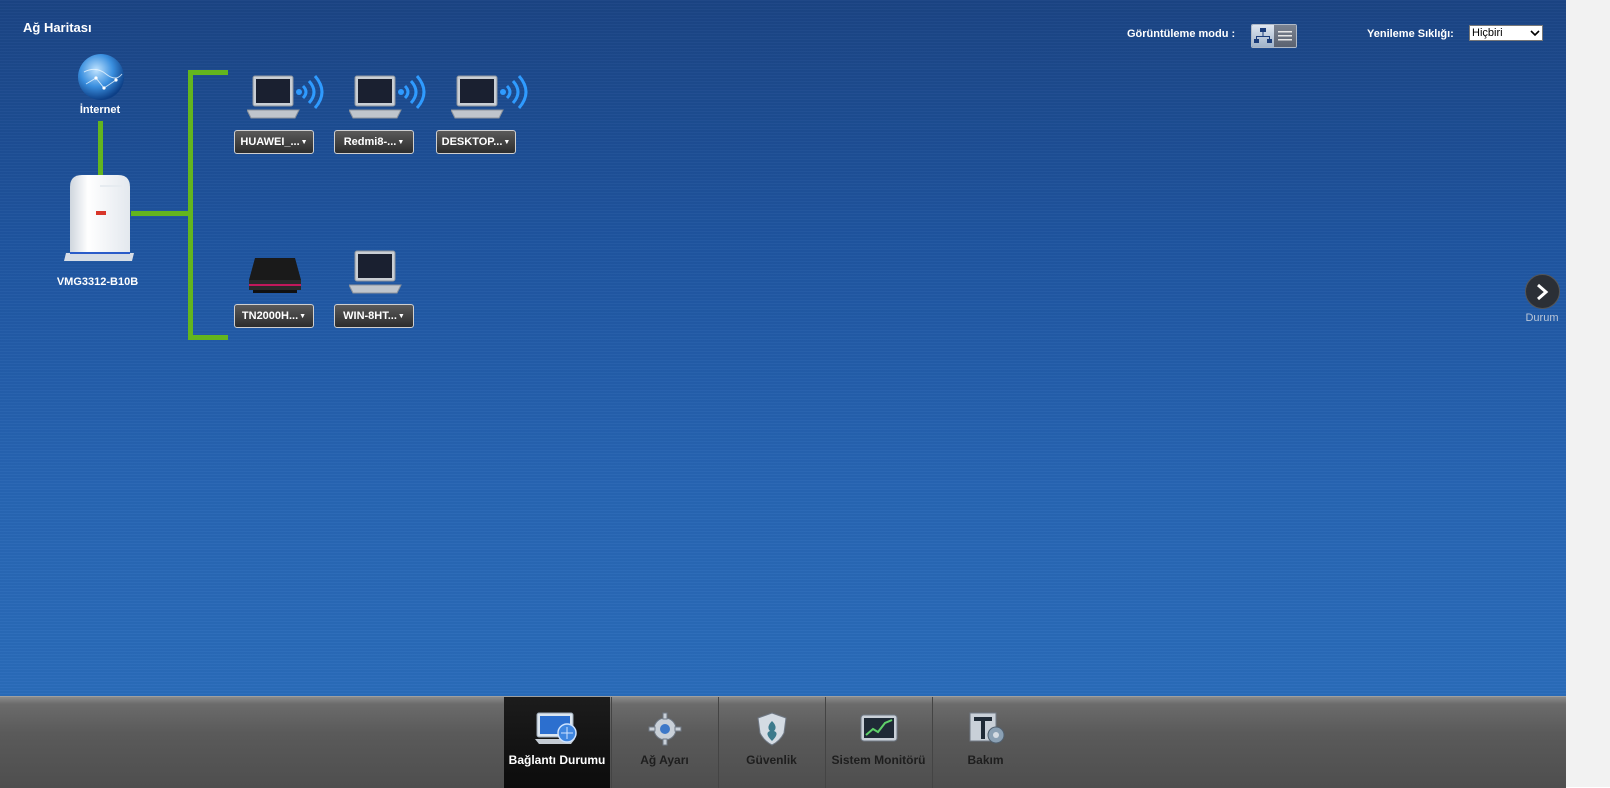  I want to click on tab-security: Güvenlik, so click(771, 742).